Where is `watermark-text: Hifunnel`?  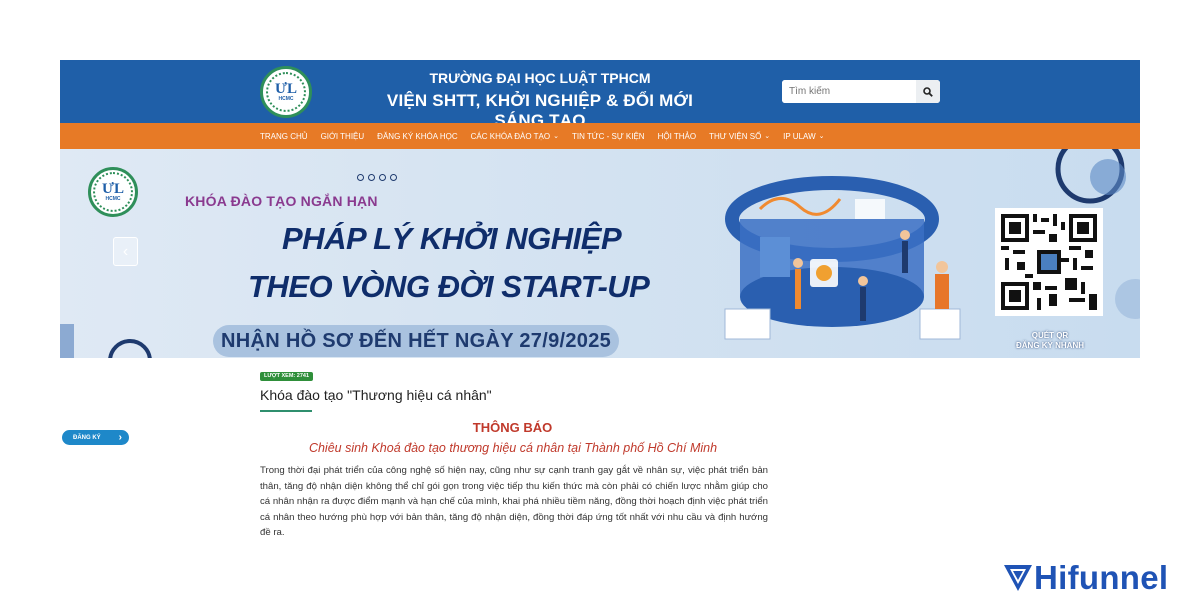 watermark-text: Hifunnel is located at coordinates (1101, 577).